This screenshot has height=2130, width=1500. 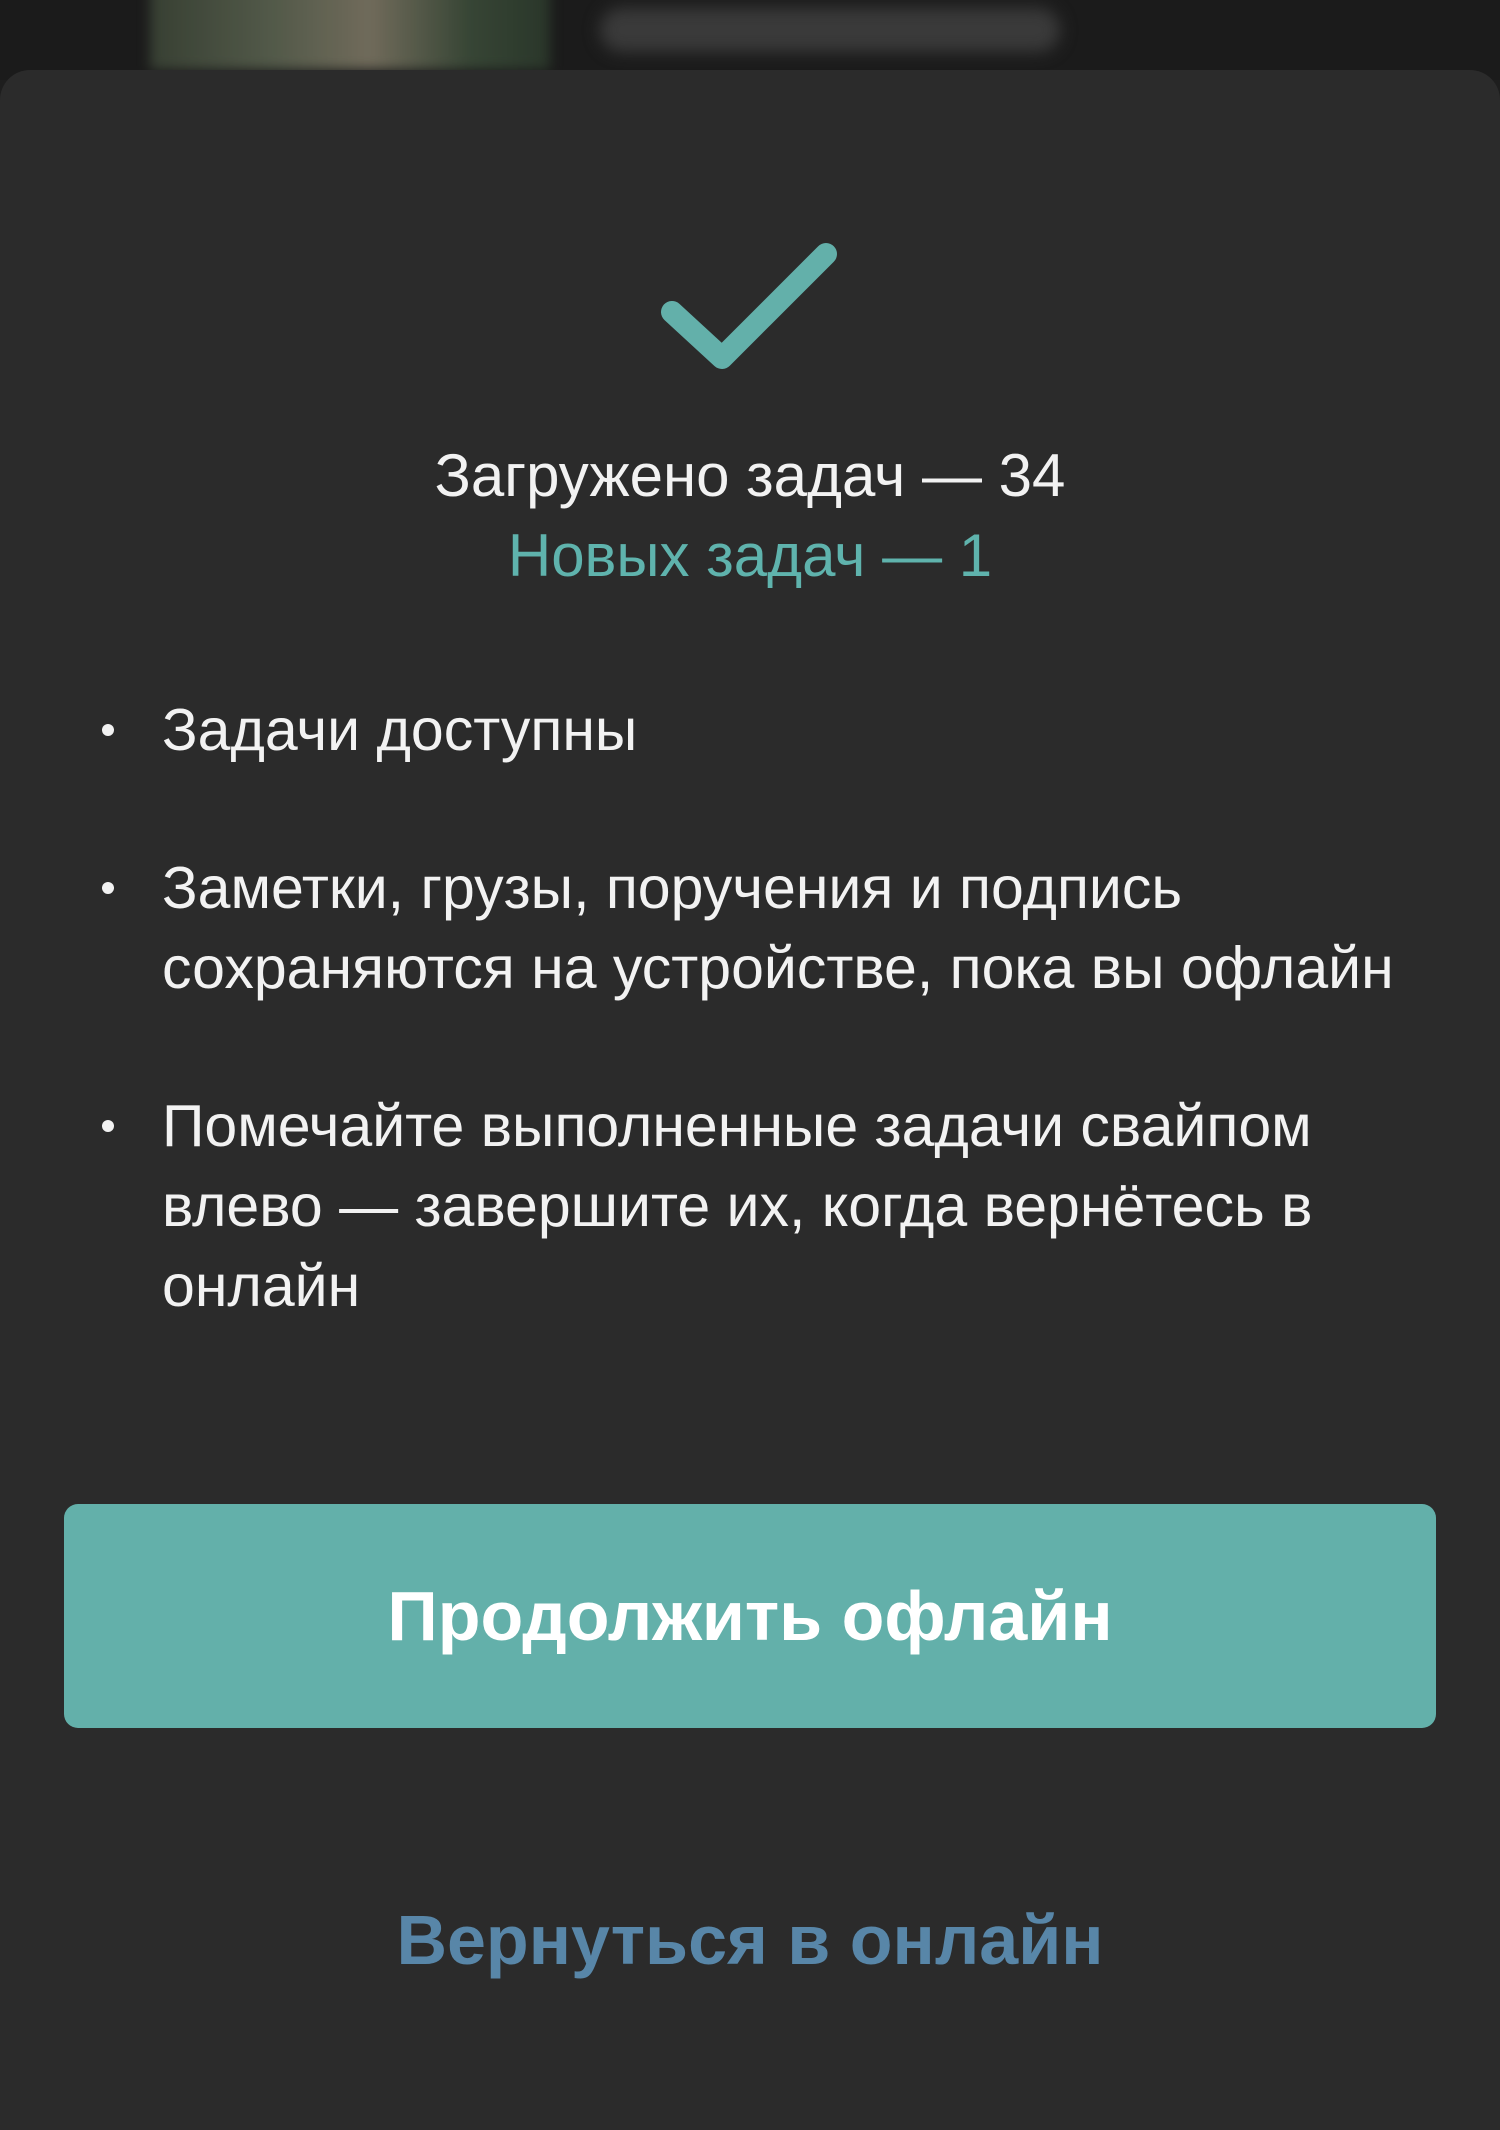 I want to click on list-item: Задачи доступны, so click(x=760, y=730).